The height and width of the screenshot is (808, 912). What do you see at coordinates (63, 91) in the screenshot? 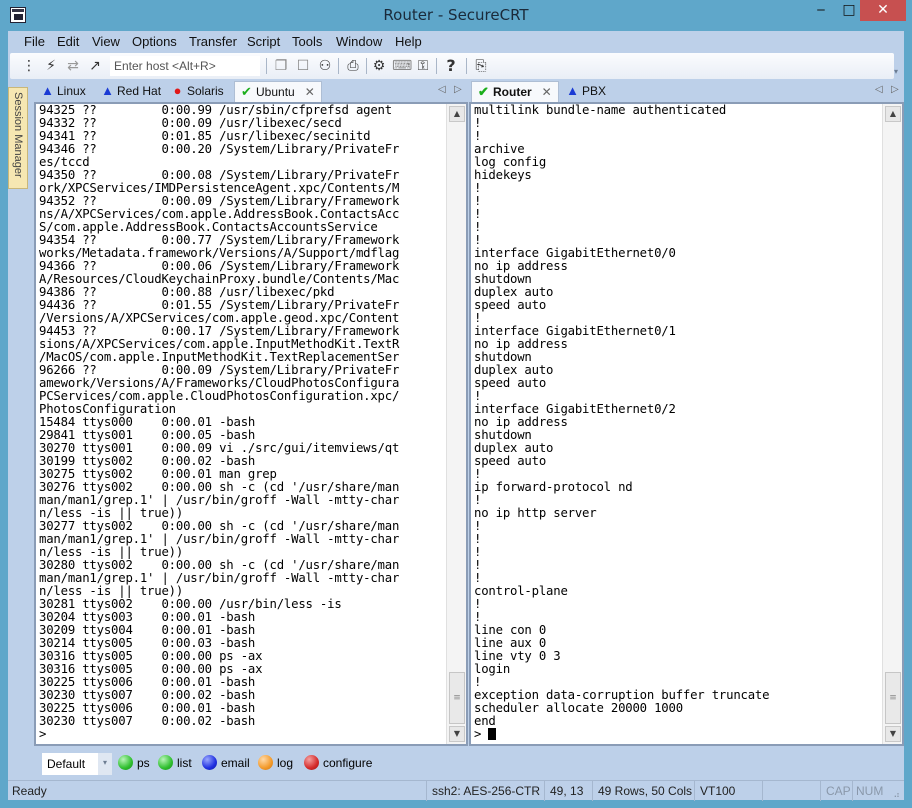
I see `tab-linux: ▲ Linux` at bounding box center [63, 91].